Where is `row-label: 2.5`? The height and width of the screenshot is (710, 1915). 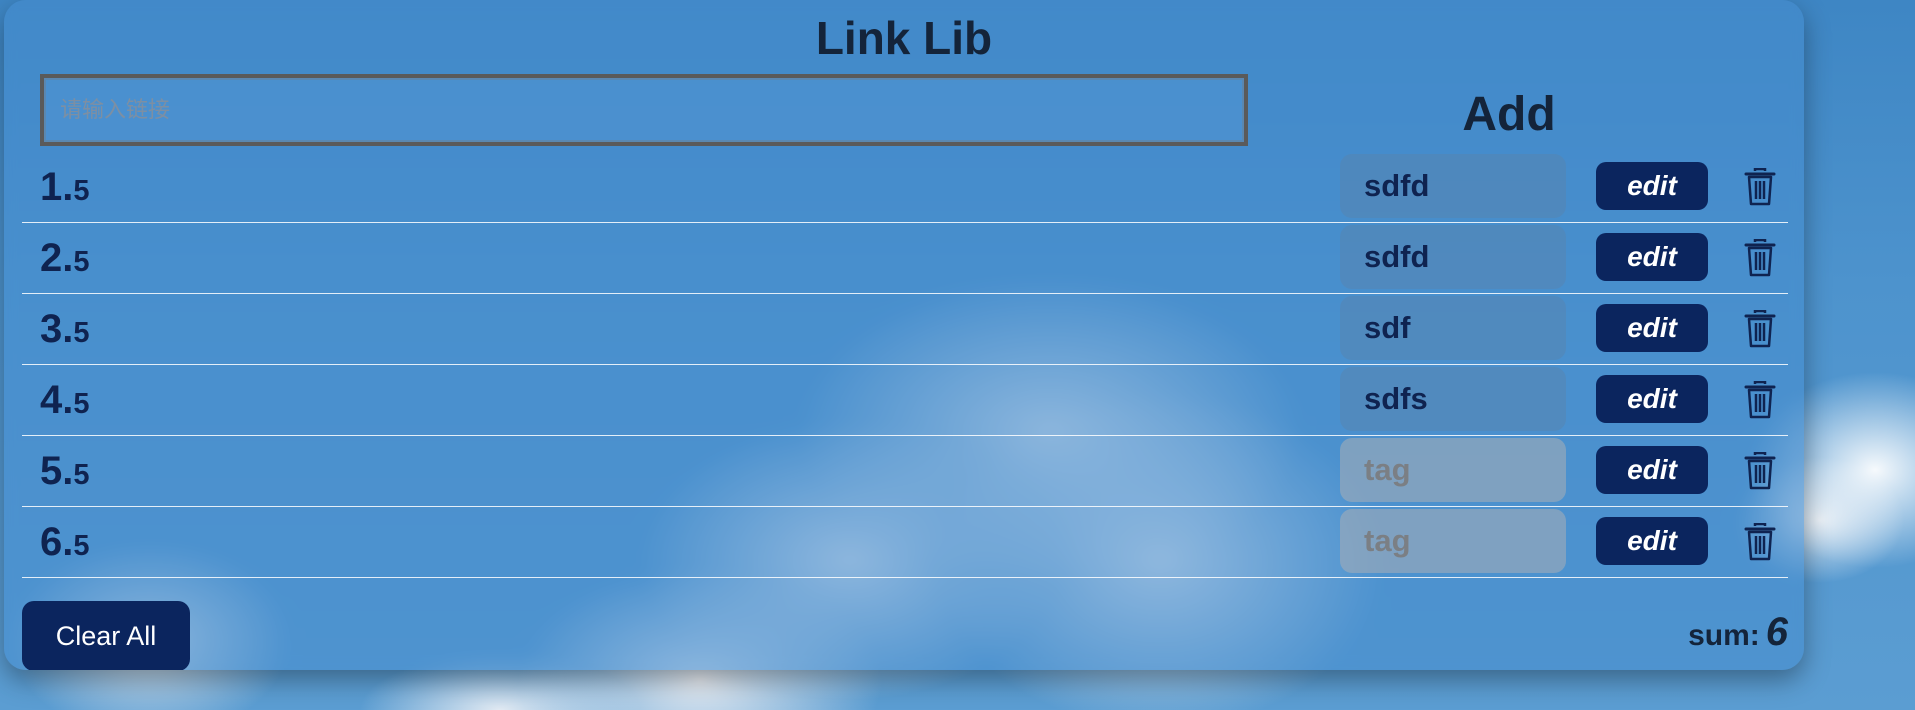 row-label: 2.5 is located at coordinates (65, 260).